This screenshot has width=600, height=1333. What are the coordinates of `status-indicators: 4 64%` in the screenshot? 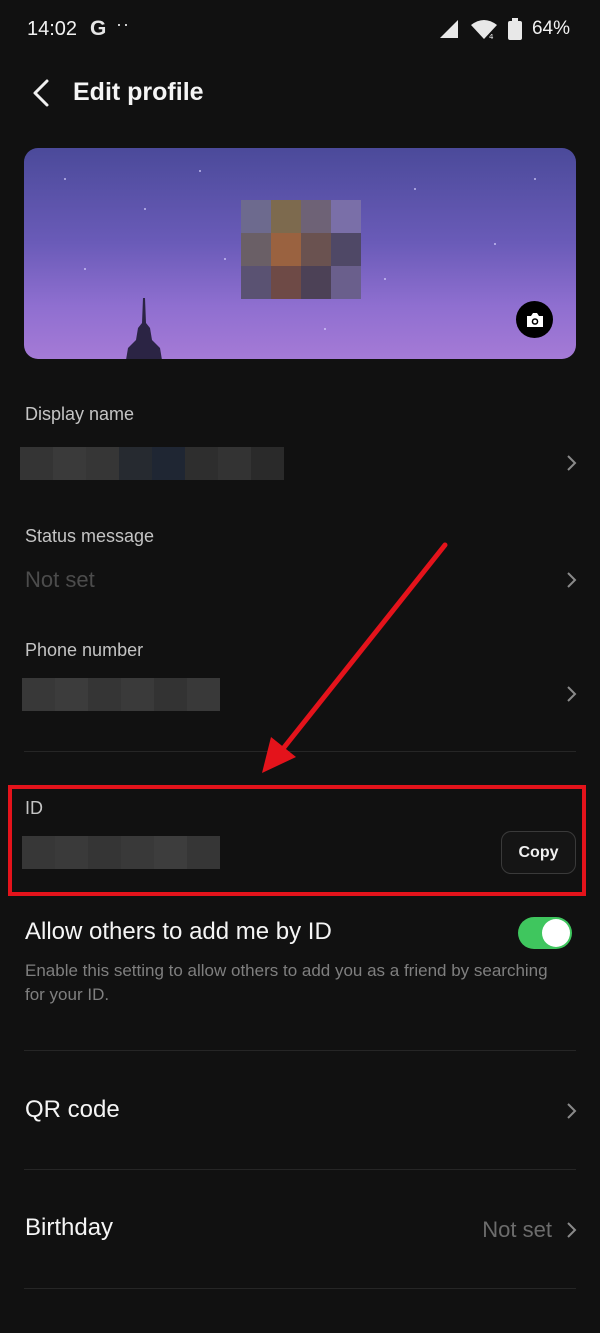 It's located at (504, 29).